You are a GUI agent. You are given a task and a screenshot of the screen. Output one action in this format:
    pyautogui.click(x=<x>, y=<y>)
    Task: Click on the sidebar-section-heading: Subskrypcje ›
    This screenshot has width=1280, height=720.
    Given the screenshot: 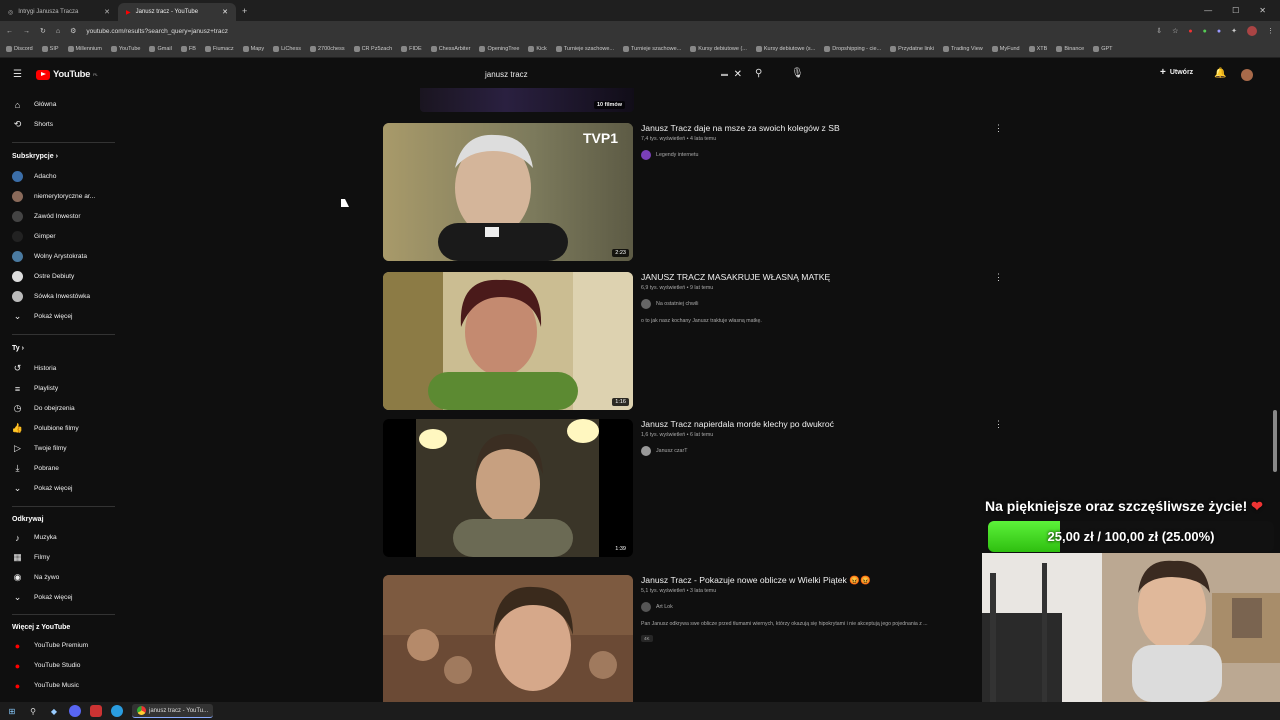 What is the action you would take?
    pyautogui.click(x=35, y=156)
    